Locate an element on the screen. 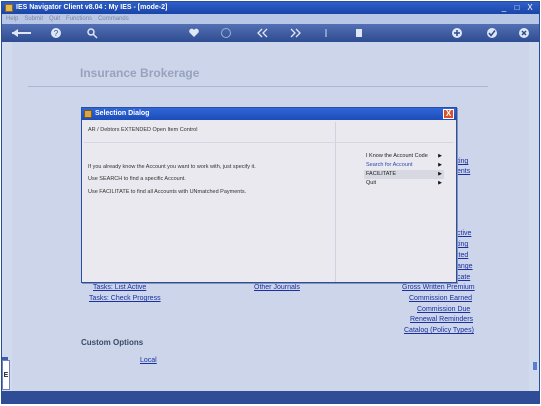 This screenshot has height=406, width=541. dialog-title: Selection Dialog is located at coordinates (122, 113).